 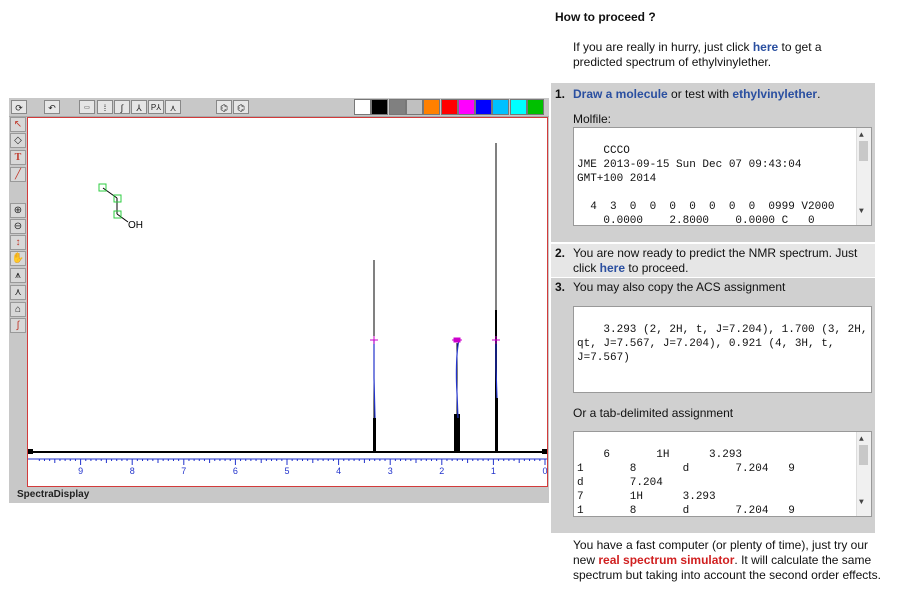 What do you see at coordinates (18, 309) in the screenshot?
I see `multiplet-pick-icon: ⌂` at bounding box center [18, 309].